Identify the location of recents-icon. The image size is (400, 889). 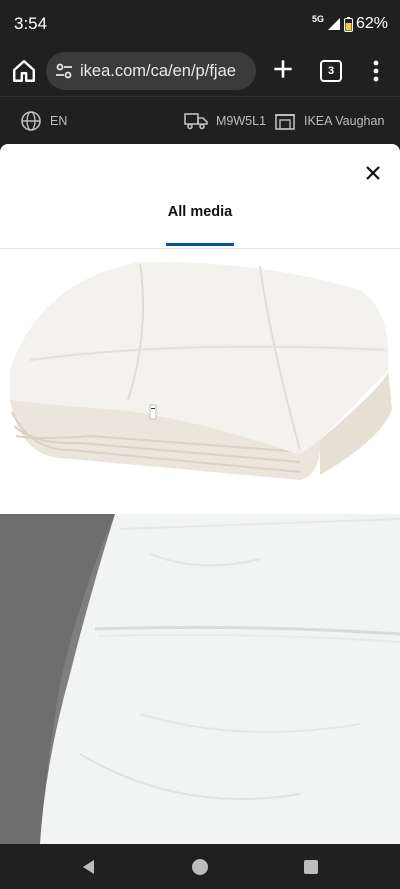
(311, 867).